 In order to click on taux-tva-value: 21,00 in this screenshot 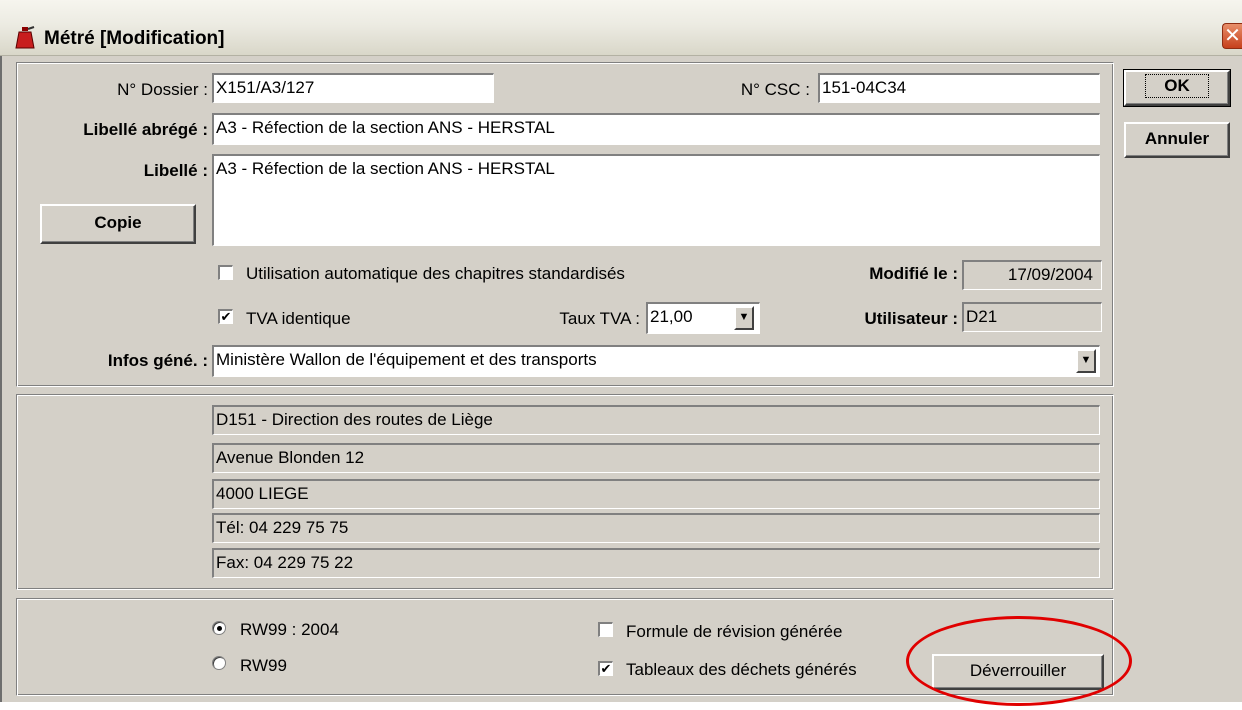, I will do `click(671, 316)`.